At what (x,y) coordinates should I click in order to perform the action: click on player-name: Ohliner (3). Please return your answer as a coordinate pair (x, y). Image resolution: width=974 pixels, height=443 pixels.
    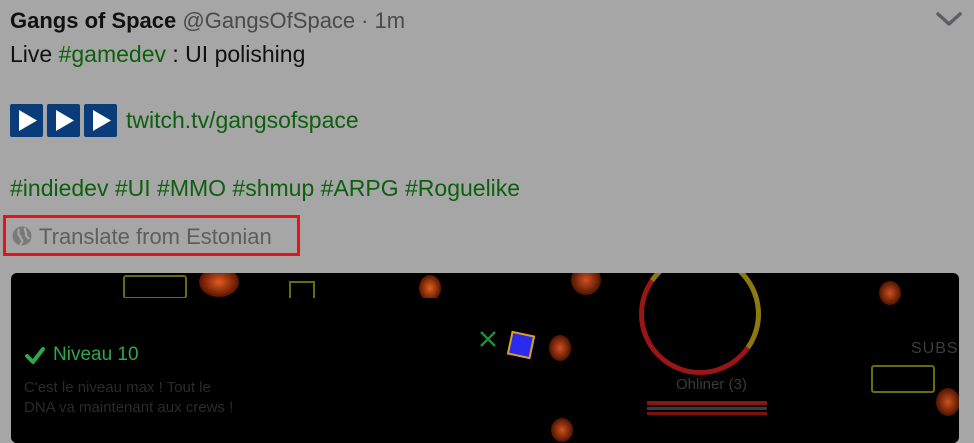
    Looking at the image, I should click on (711, 384).